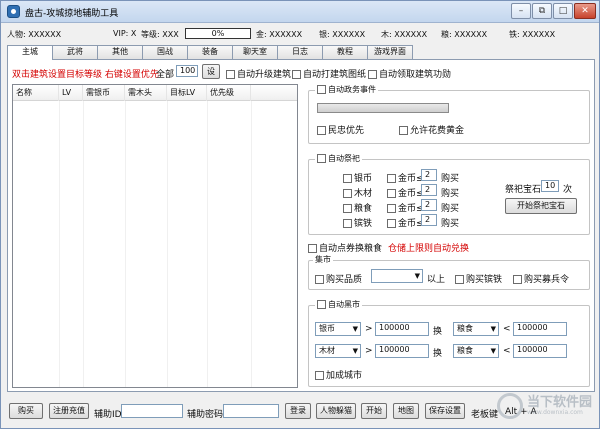 This screenshot has height=429, width=600. I want to click on sacrifice-silver-checkbox, so click(347, 178).